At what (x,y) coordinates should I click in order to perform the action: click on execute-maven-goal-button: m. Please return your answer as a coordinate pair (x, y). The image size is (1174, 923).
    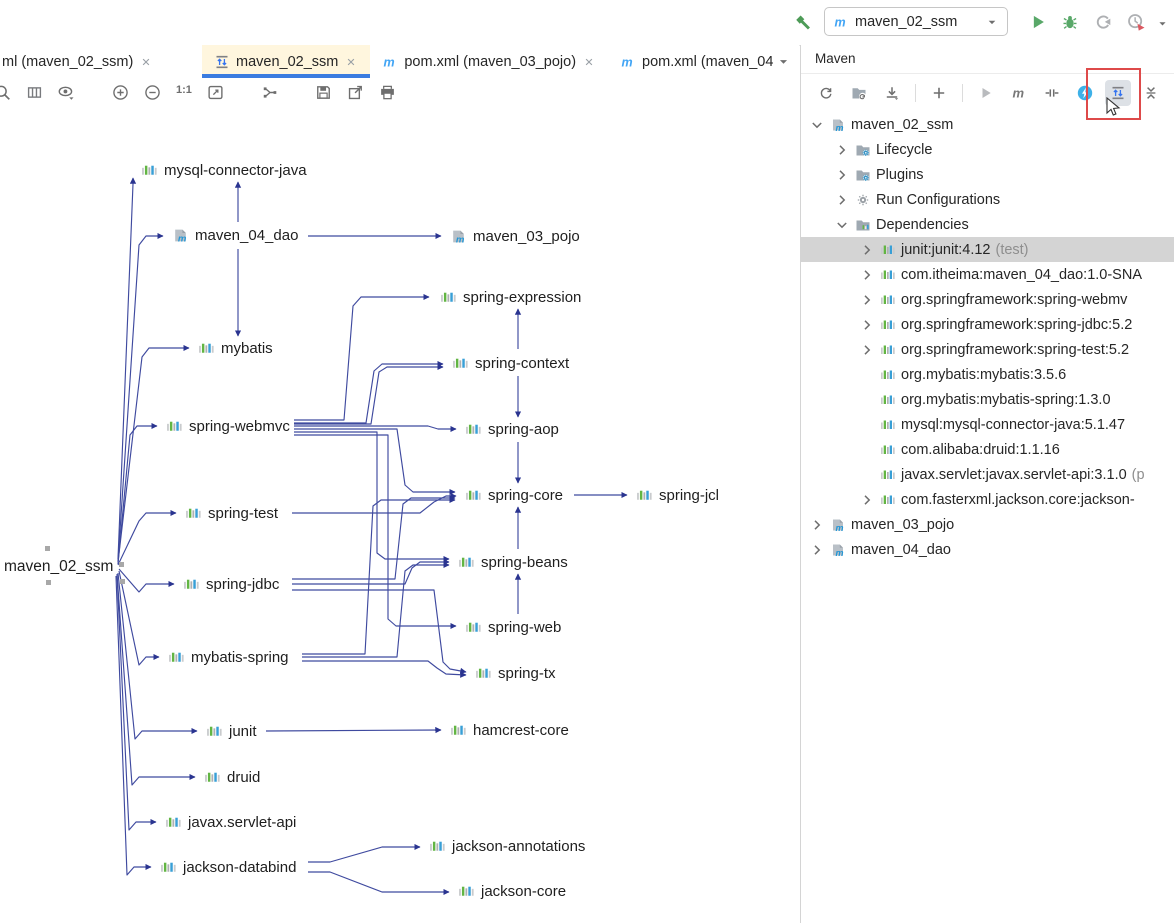
    Looking at the image, I should click on (1019, 93).